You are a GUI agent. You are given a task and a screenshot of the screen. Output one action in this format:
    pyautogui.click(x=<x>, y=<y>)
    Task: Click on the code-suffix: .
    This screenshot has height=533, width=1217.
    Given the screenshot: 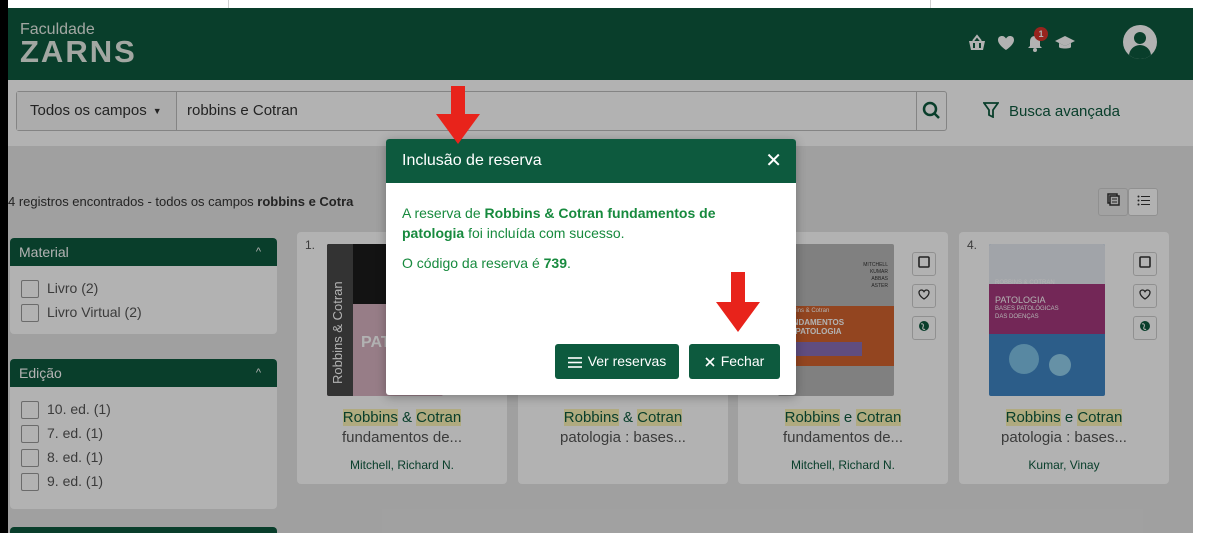 What is the action you would take?
    pyautogui.click(x=569, y=263)
    